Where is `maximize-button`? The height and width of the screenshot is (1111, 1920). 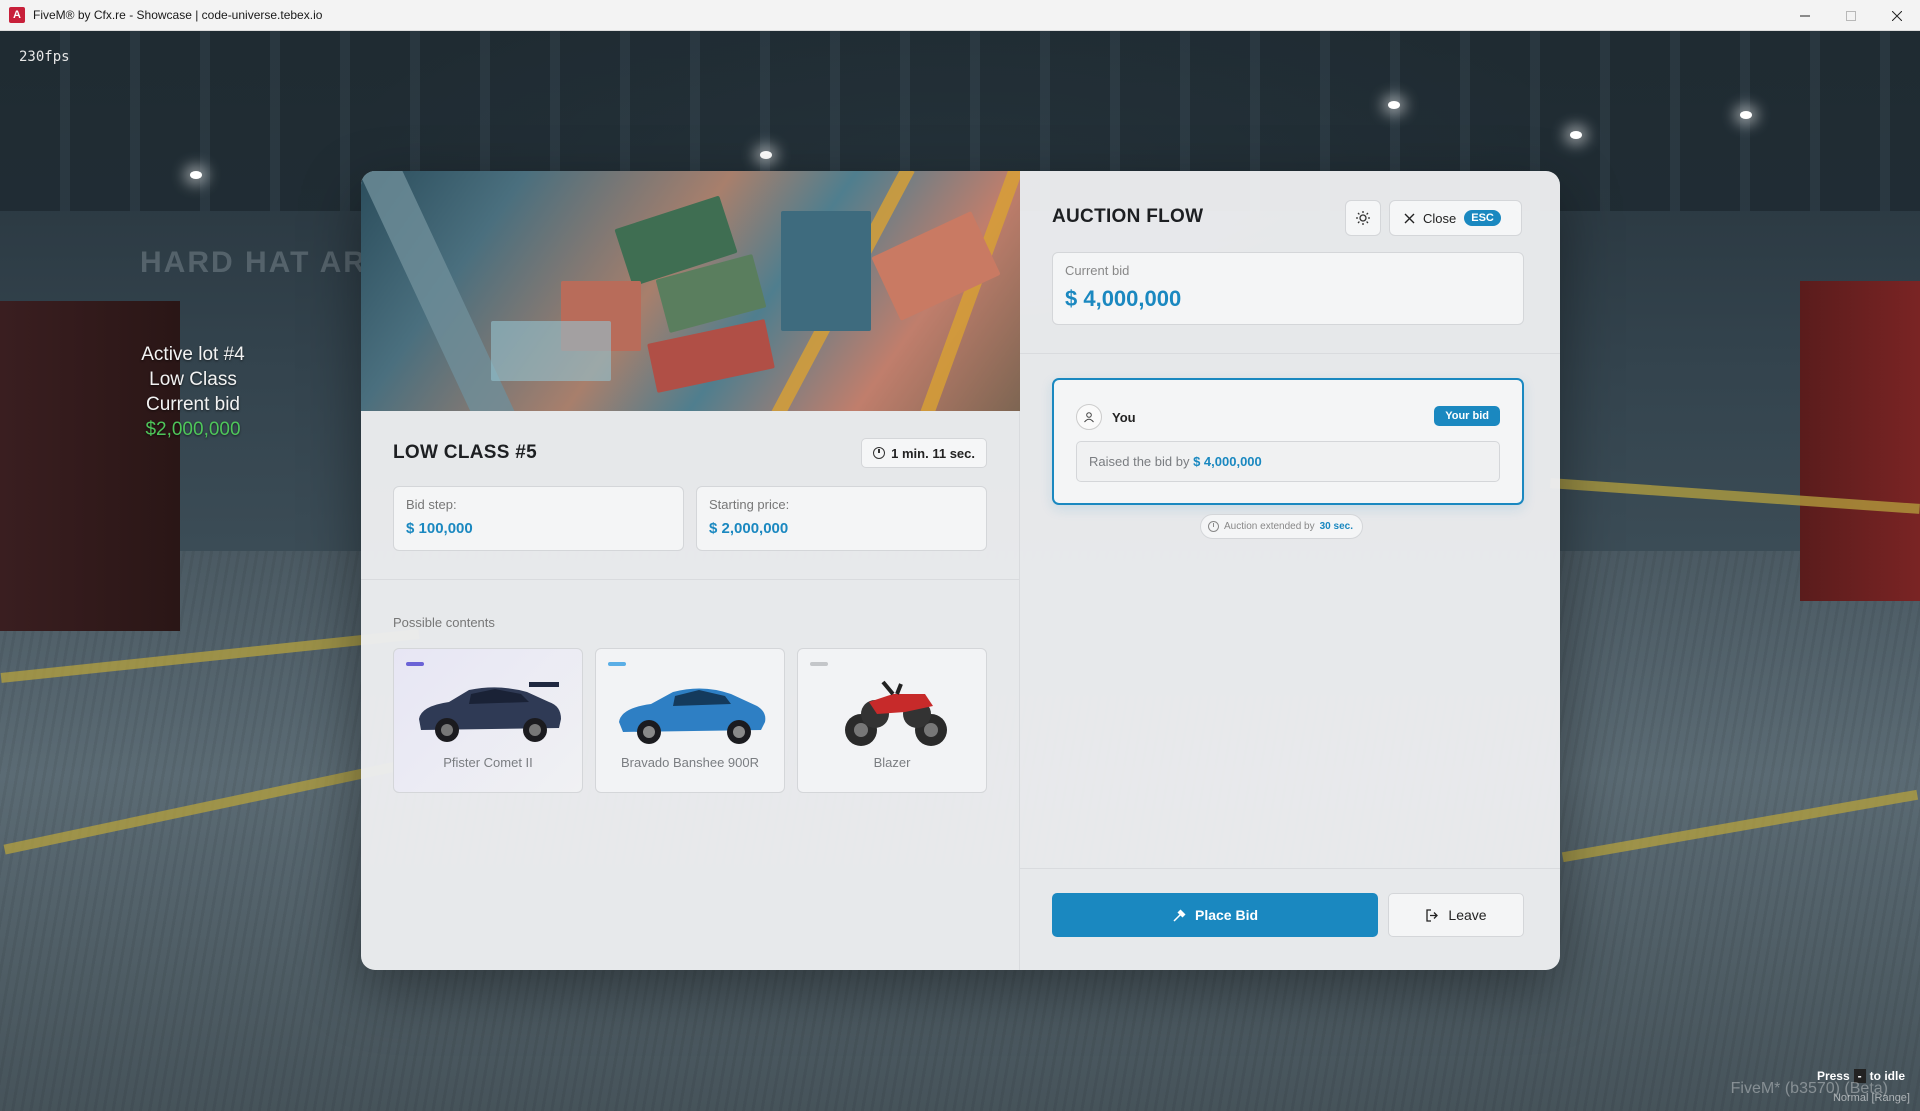
maximize-button is located at coordinates (1851, 15).